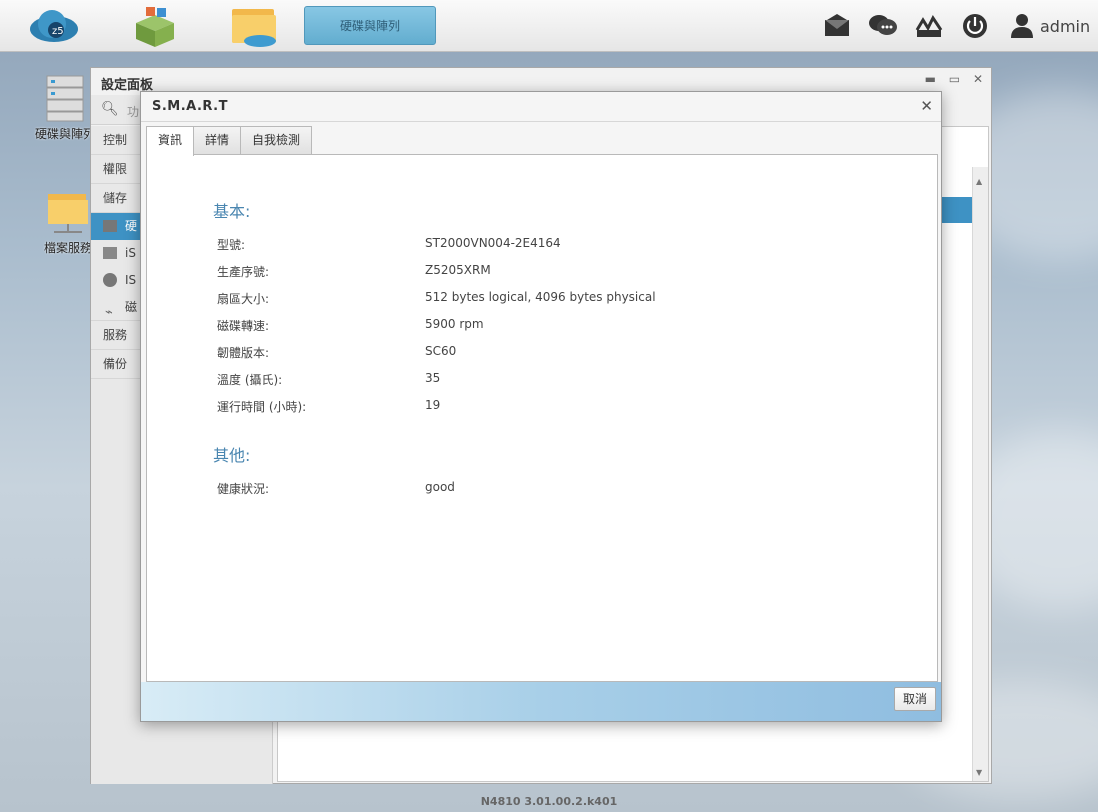 The width and height of the screenshot is (1098, 812). What do you see at coordinates (130, 253) in the screenshot?
I see `sidebar-item-label: iS` at bounding box center [130, 253].